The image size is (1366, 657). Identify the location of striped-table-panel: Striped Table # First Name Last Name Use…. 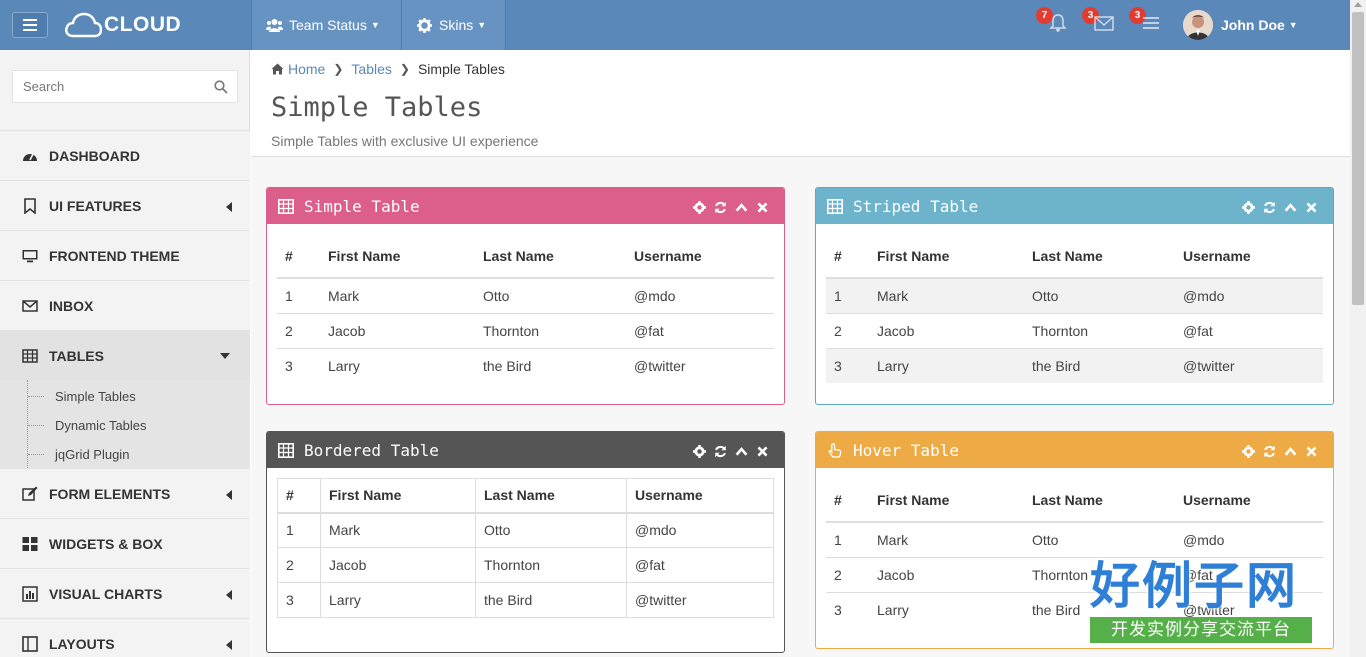
(1074, 296).